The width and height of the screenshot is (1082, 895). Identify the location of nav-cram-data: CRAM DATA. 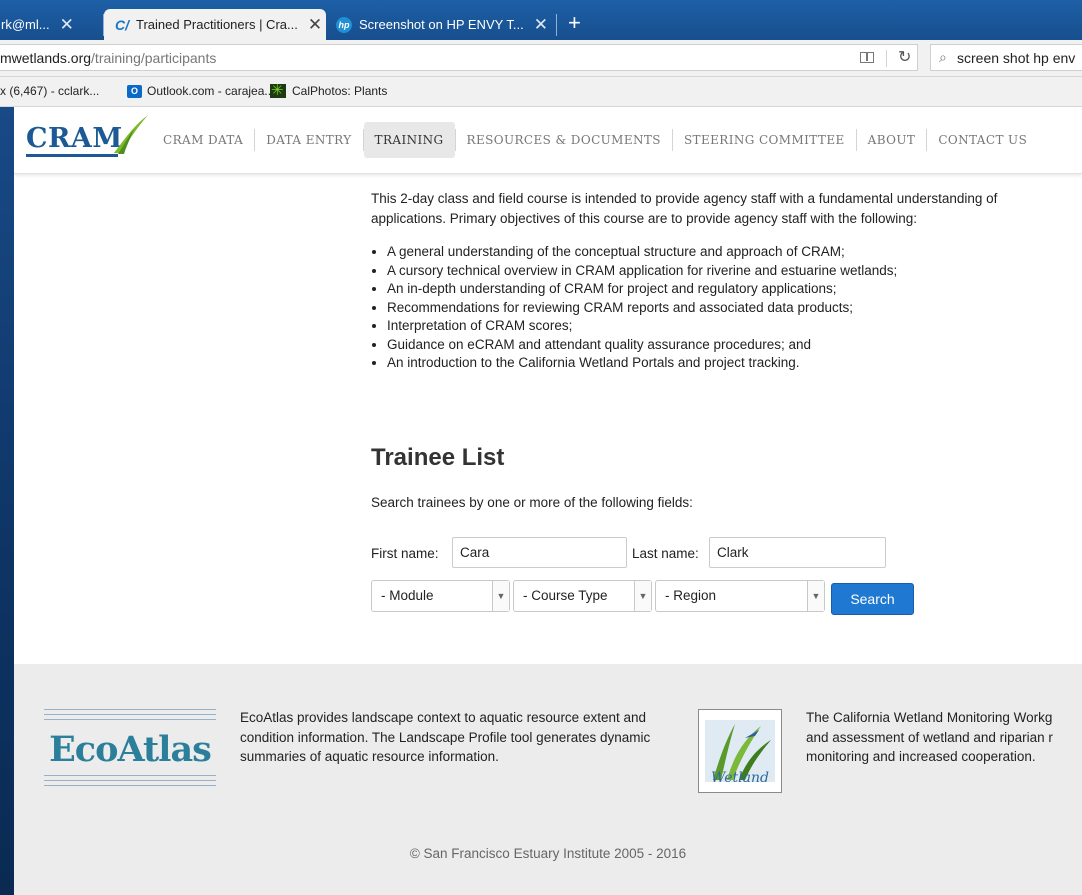
(203, 140).